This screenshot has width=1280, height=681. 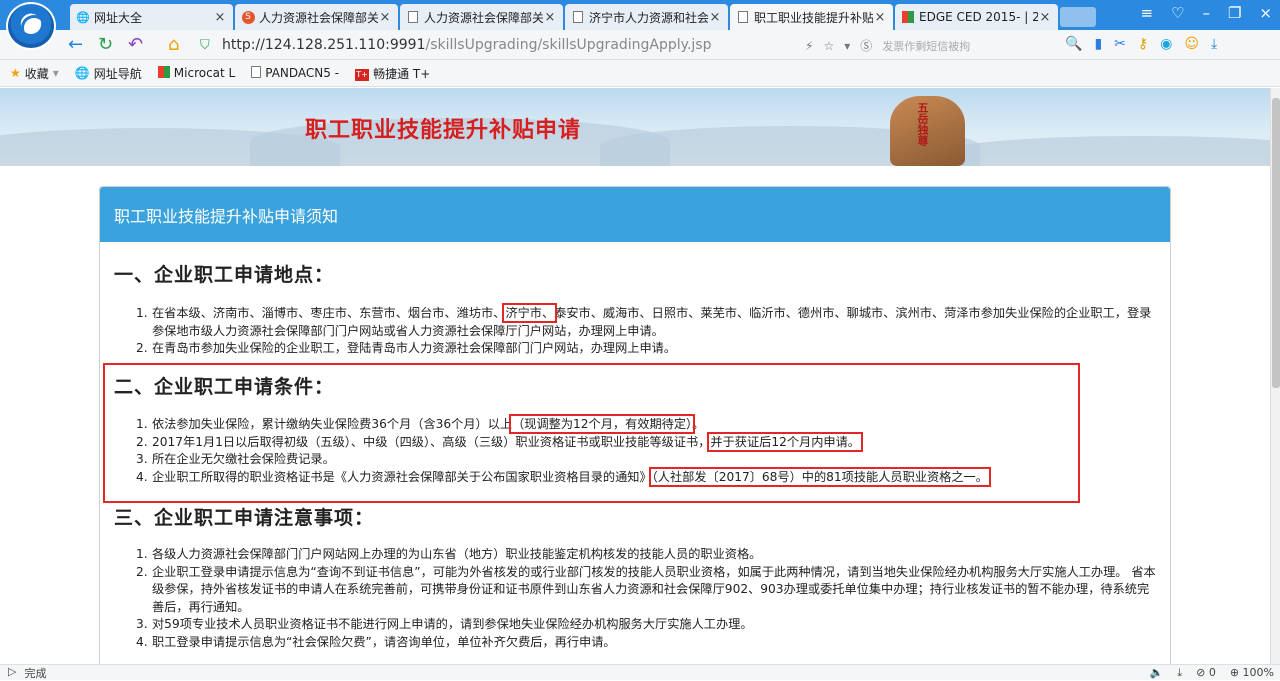 What do you see at coordinates (922, 124) in the screenshot?
I see `rock-inscription: 五岳独尊` at bounding box center [922, 124].